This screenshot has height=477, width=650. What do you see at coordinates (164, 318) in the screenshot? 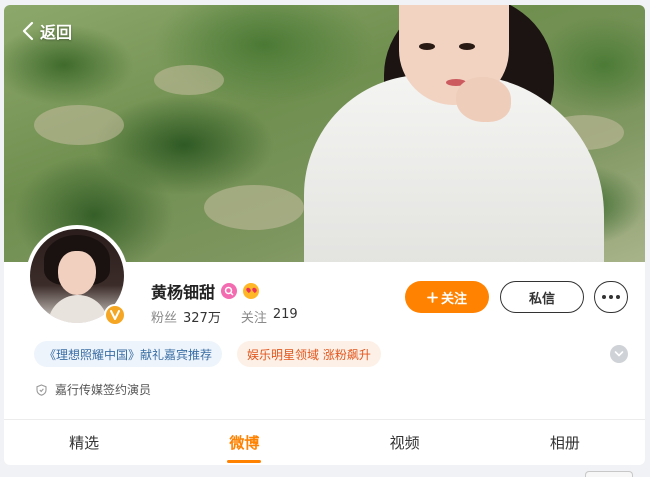
I see `fans-label: 粉丝` at bounding box center [164, 318].